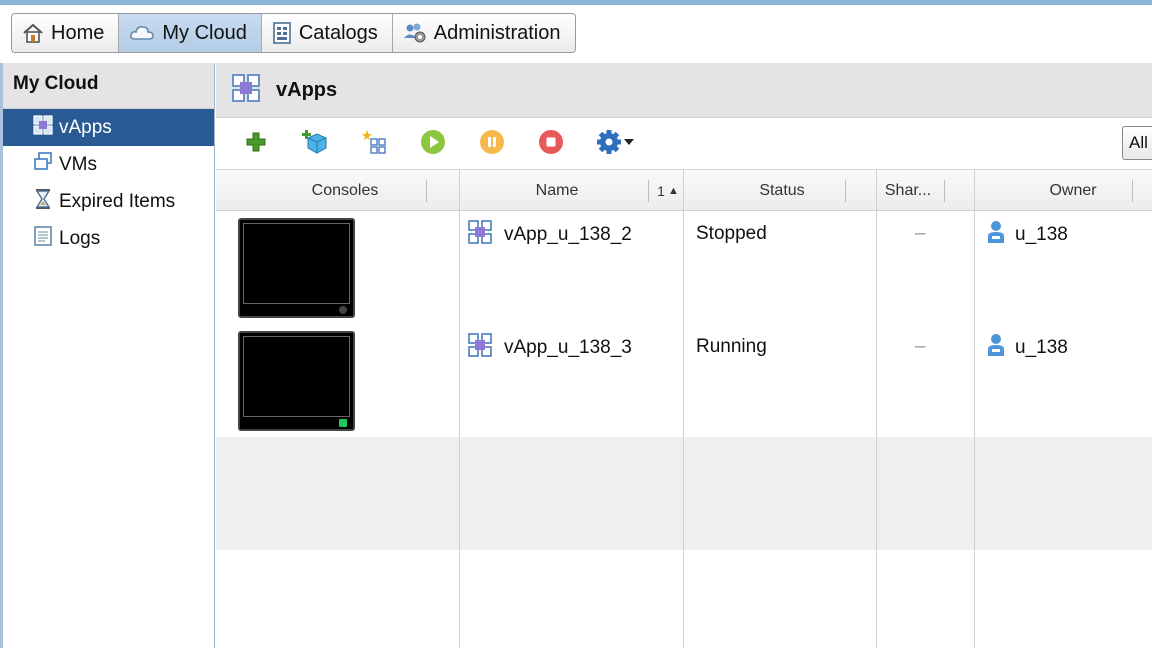 The width and height of the screenshot is (1152, 648). What do you see at coordinates (497, 32) in the screenshot?
I see `tab-label: Administration` at bounding box center [497, 32].